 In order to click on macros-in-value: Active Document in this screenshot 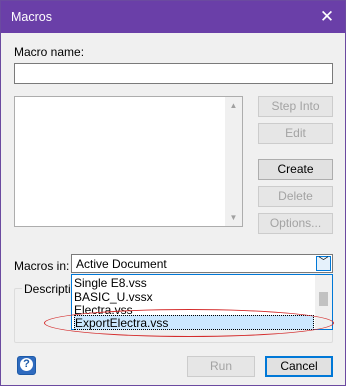, I will do `click(121, 264)`.